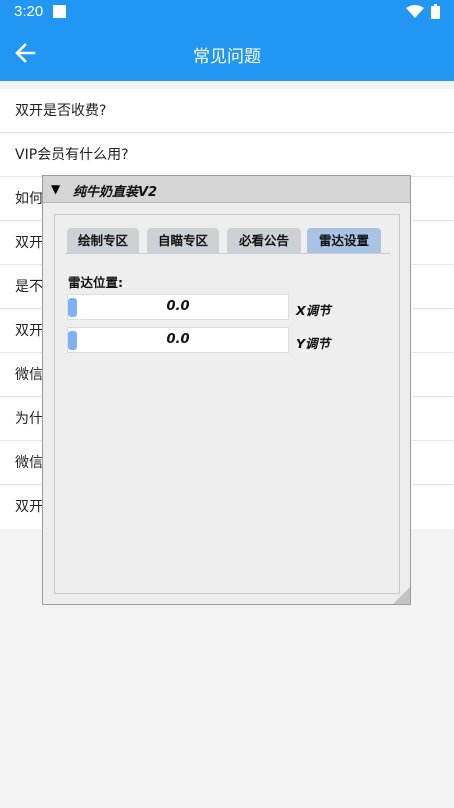 This screenshot has width=454, height=808. I want to click on status-bar: 3:20, so click(227, 13).